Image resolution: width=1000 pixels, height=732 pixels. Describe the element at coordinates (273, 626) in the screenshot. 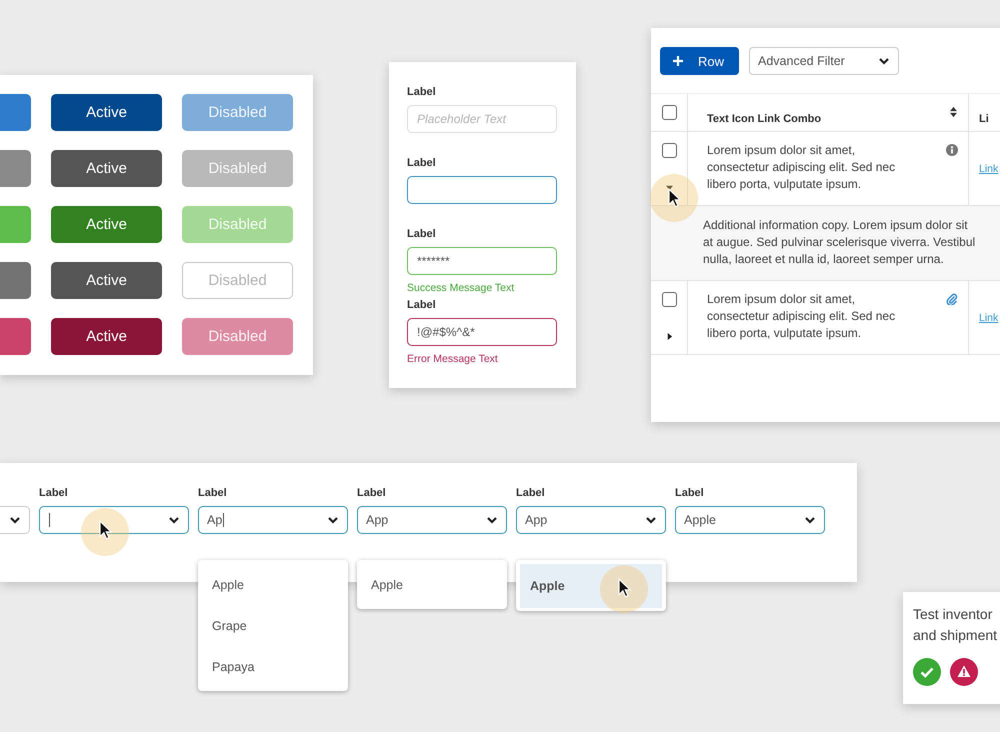

I see `menu-item: Grape` at that location.